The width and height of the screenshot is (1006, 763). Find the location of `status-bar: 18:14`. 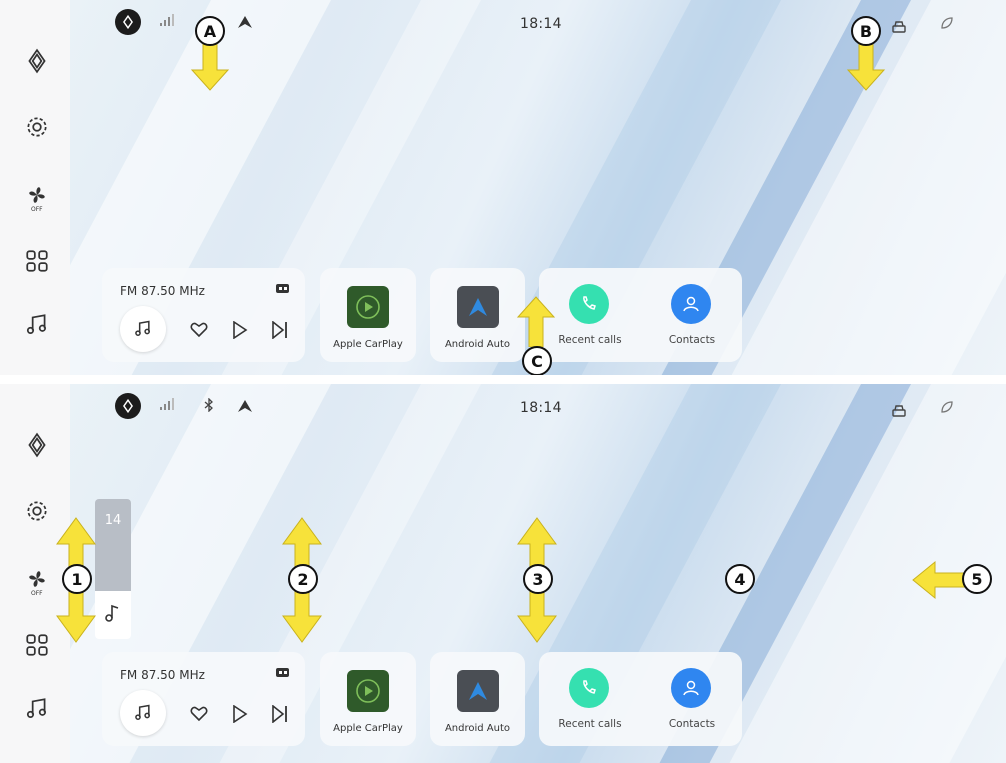

status-bar: 18:14 is located at coordinates (538, 404).